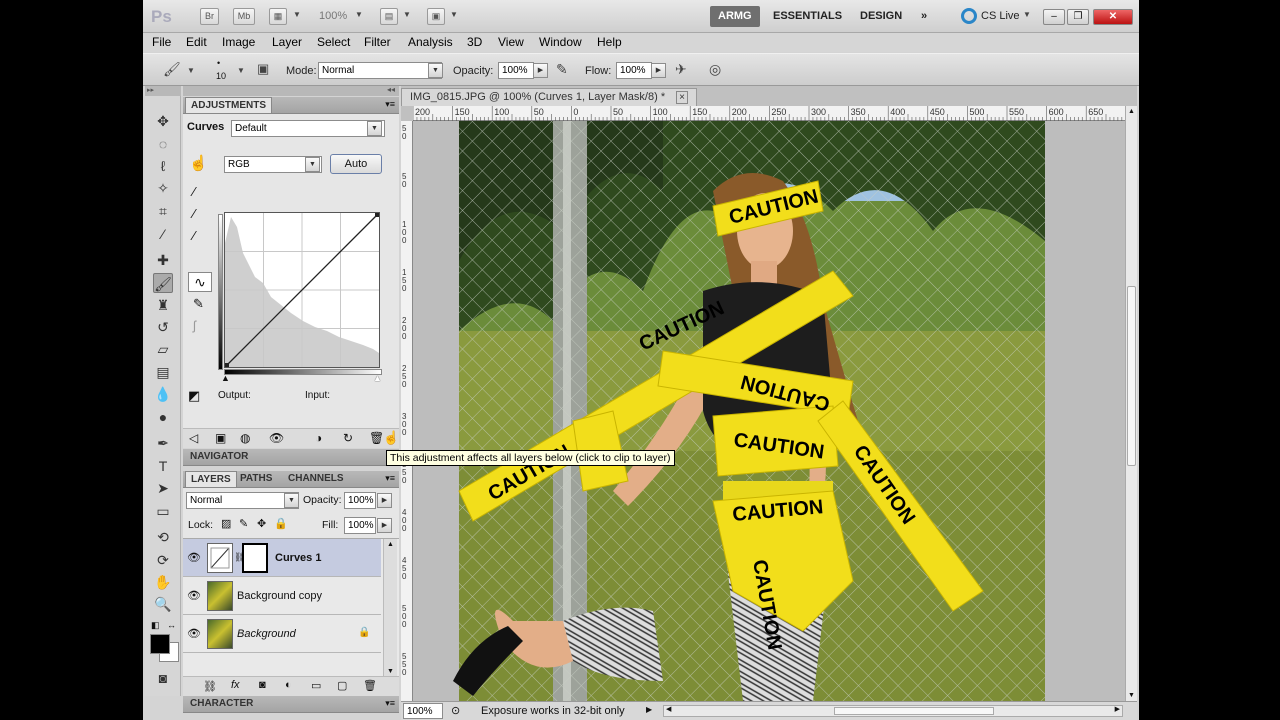 The image size is (1280, 720). I want to click on swap-colors-icon: ↔, so click(171, 625).